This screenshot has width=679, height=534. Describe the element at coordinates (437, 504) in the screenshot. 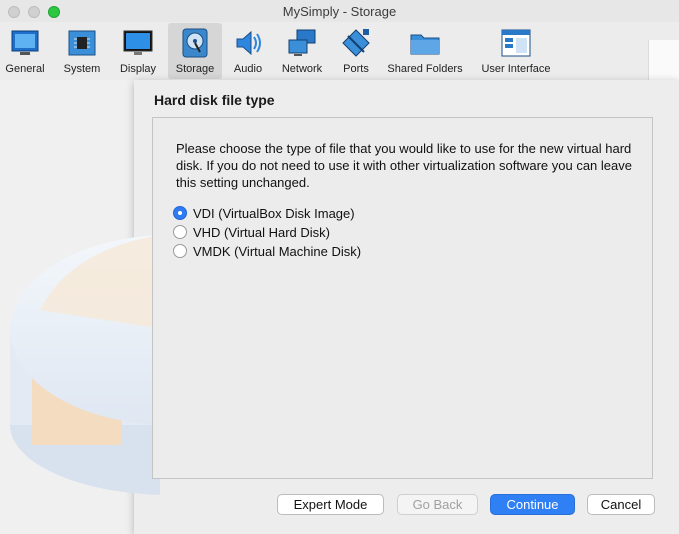

I see `go-back-button: Go Back` at that location.